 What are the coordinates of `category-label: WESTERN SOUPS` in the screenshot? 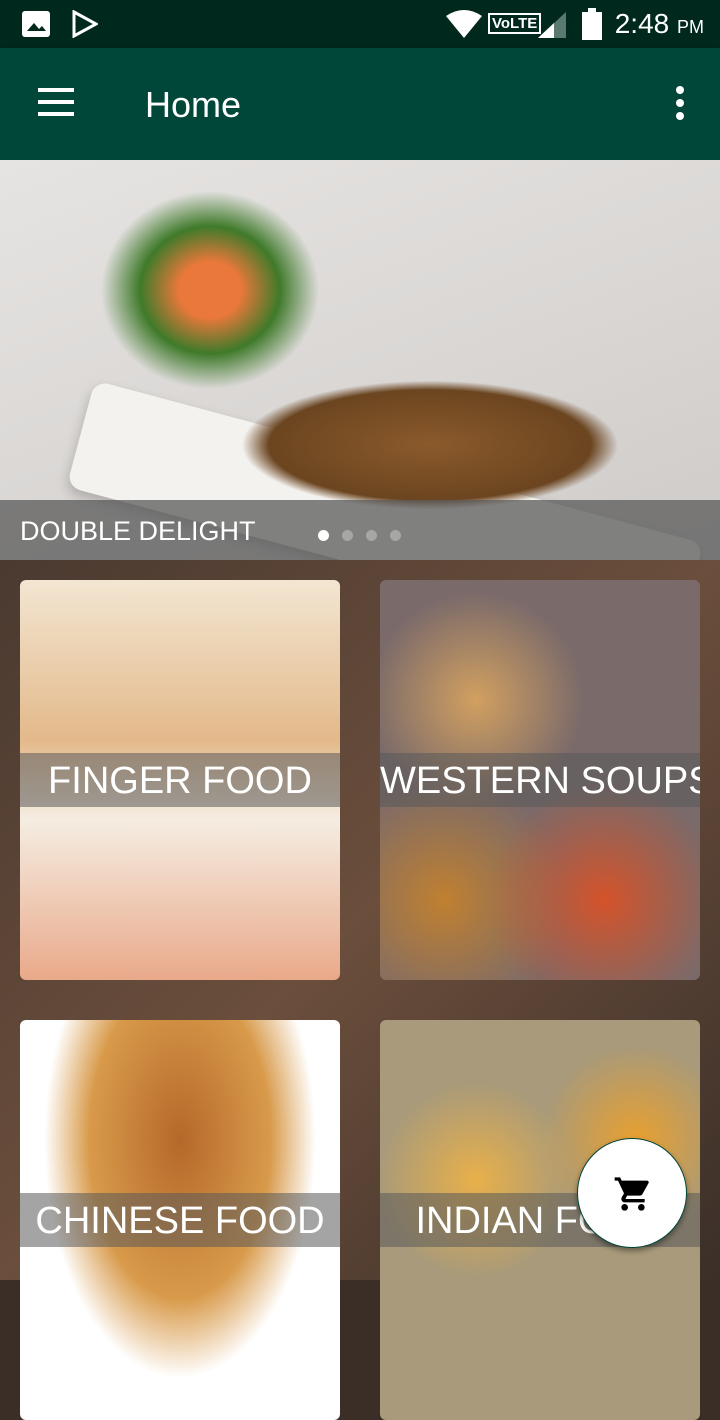 It's located at (540, 780).